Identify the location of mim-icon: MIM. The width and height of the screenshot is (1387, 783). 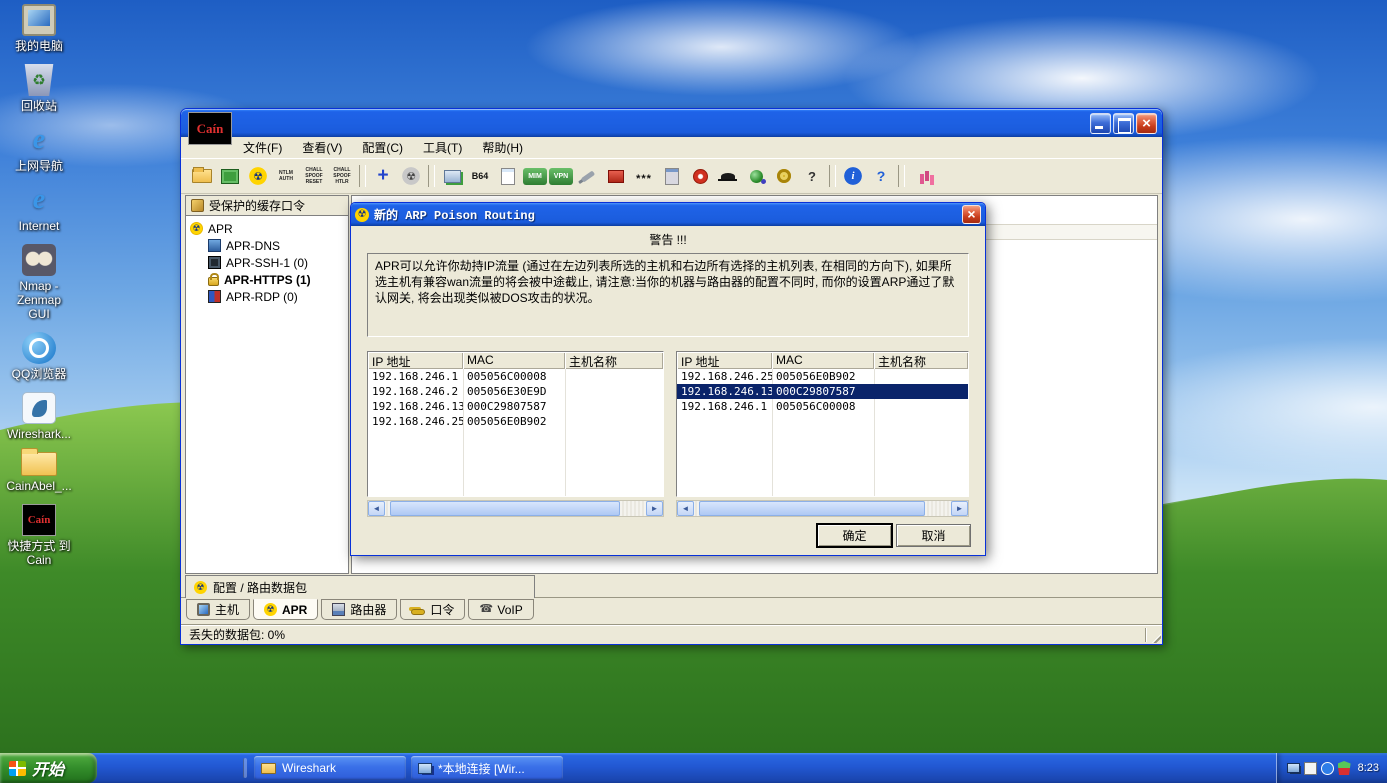
(535, 176).